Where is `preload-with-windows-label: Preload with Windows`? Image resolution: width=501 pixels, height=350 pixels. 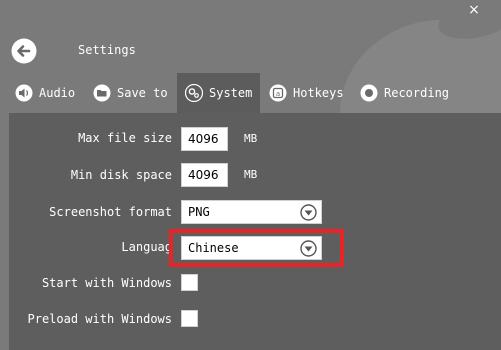 preload-with-windows-label: Preload with Windows is located at coordinates (100, 319).